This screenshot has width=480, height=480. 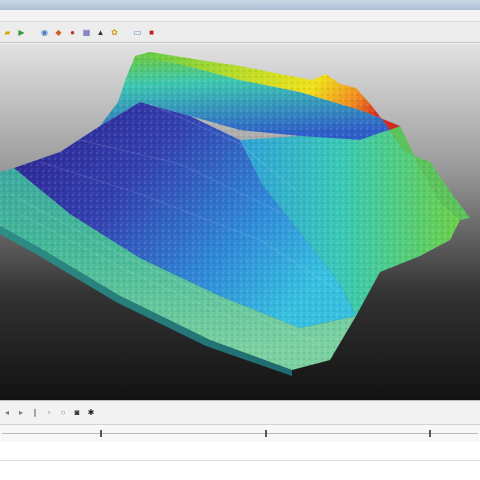 I want to click on pause-icon: ∥, so click(x=35, y=412).